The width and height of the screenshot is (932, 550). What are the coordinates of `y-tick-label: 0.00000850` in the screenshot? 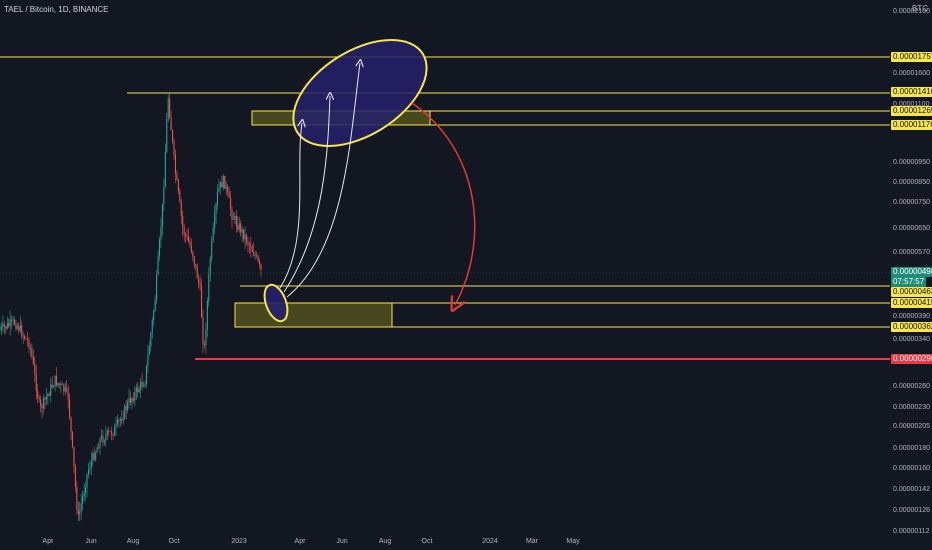 It's located at (911, 182).